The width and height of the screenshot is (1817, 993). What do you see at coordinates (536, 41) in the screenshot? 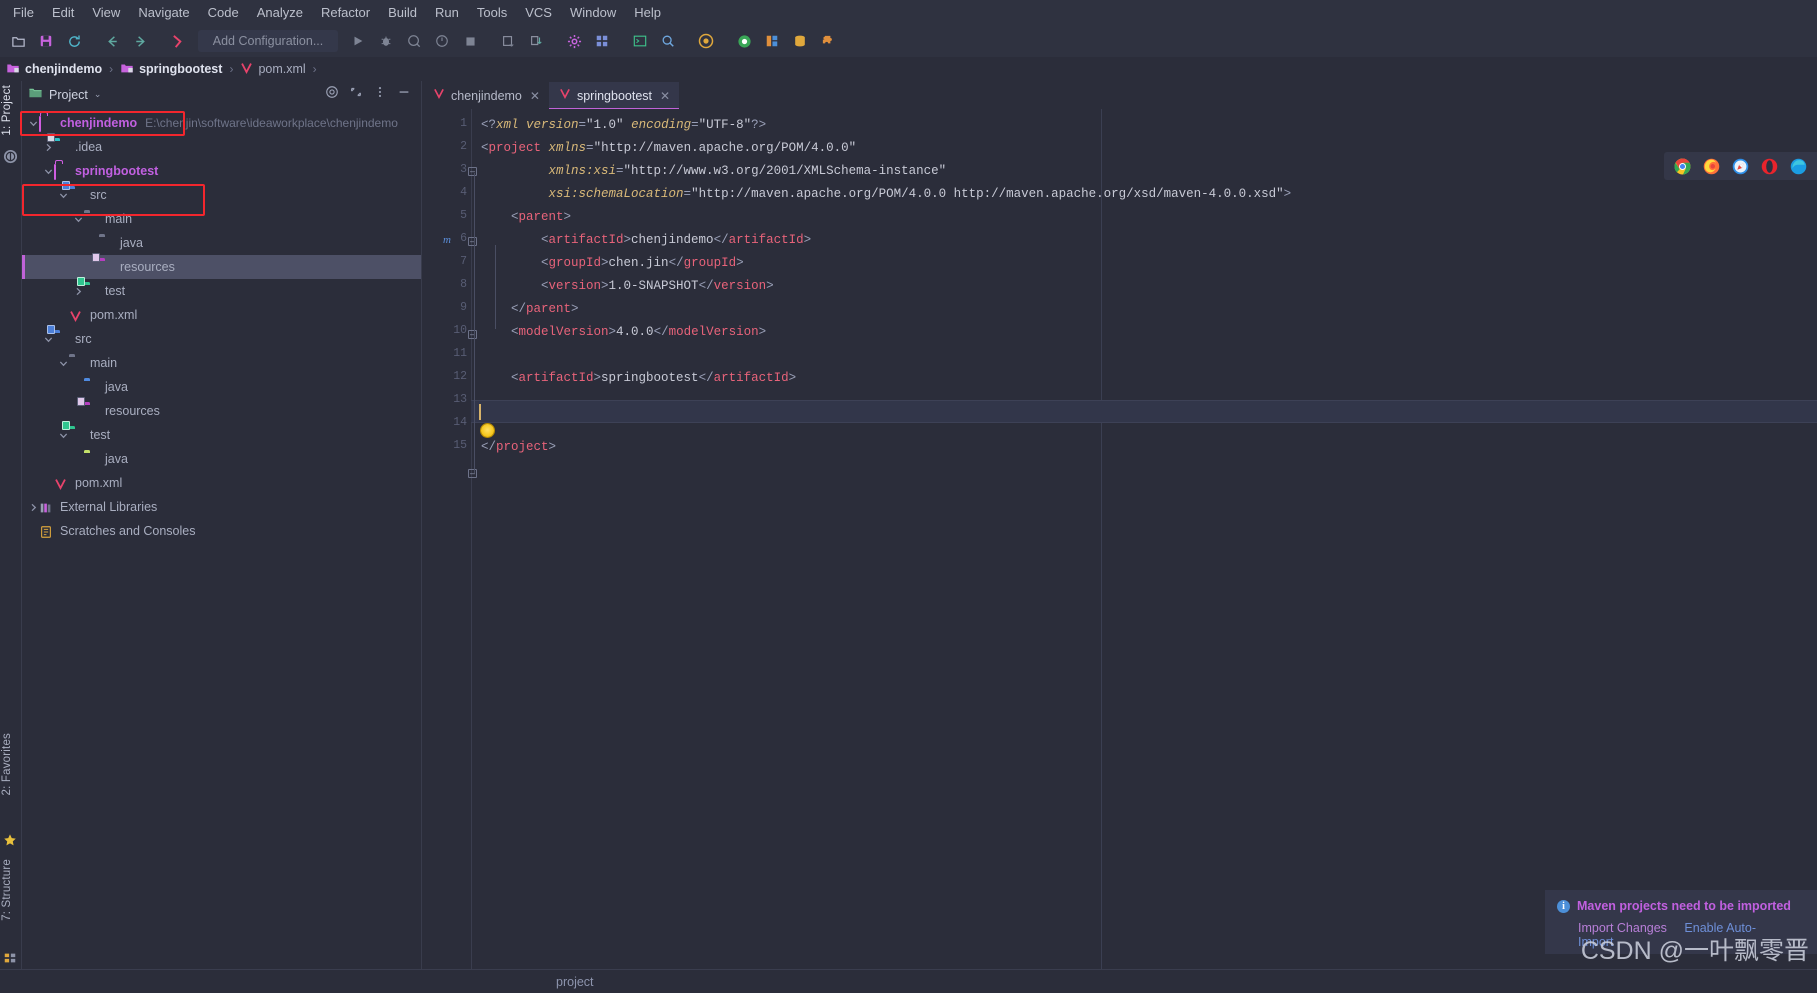
I see `commit-icon` at bounding box center [536, 41].